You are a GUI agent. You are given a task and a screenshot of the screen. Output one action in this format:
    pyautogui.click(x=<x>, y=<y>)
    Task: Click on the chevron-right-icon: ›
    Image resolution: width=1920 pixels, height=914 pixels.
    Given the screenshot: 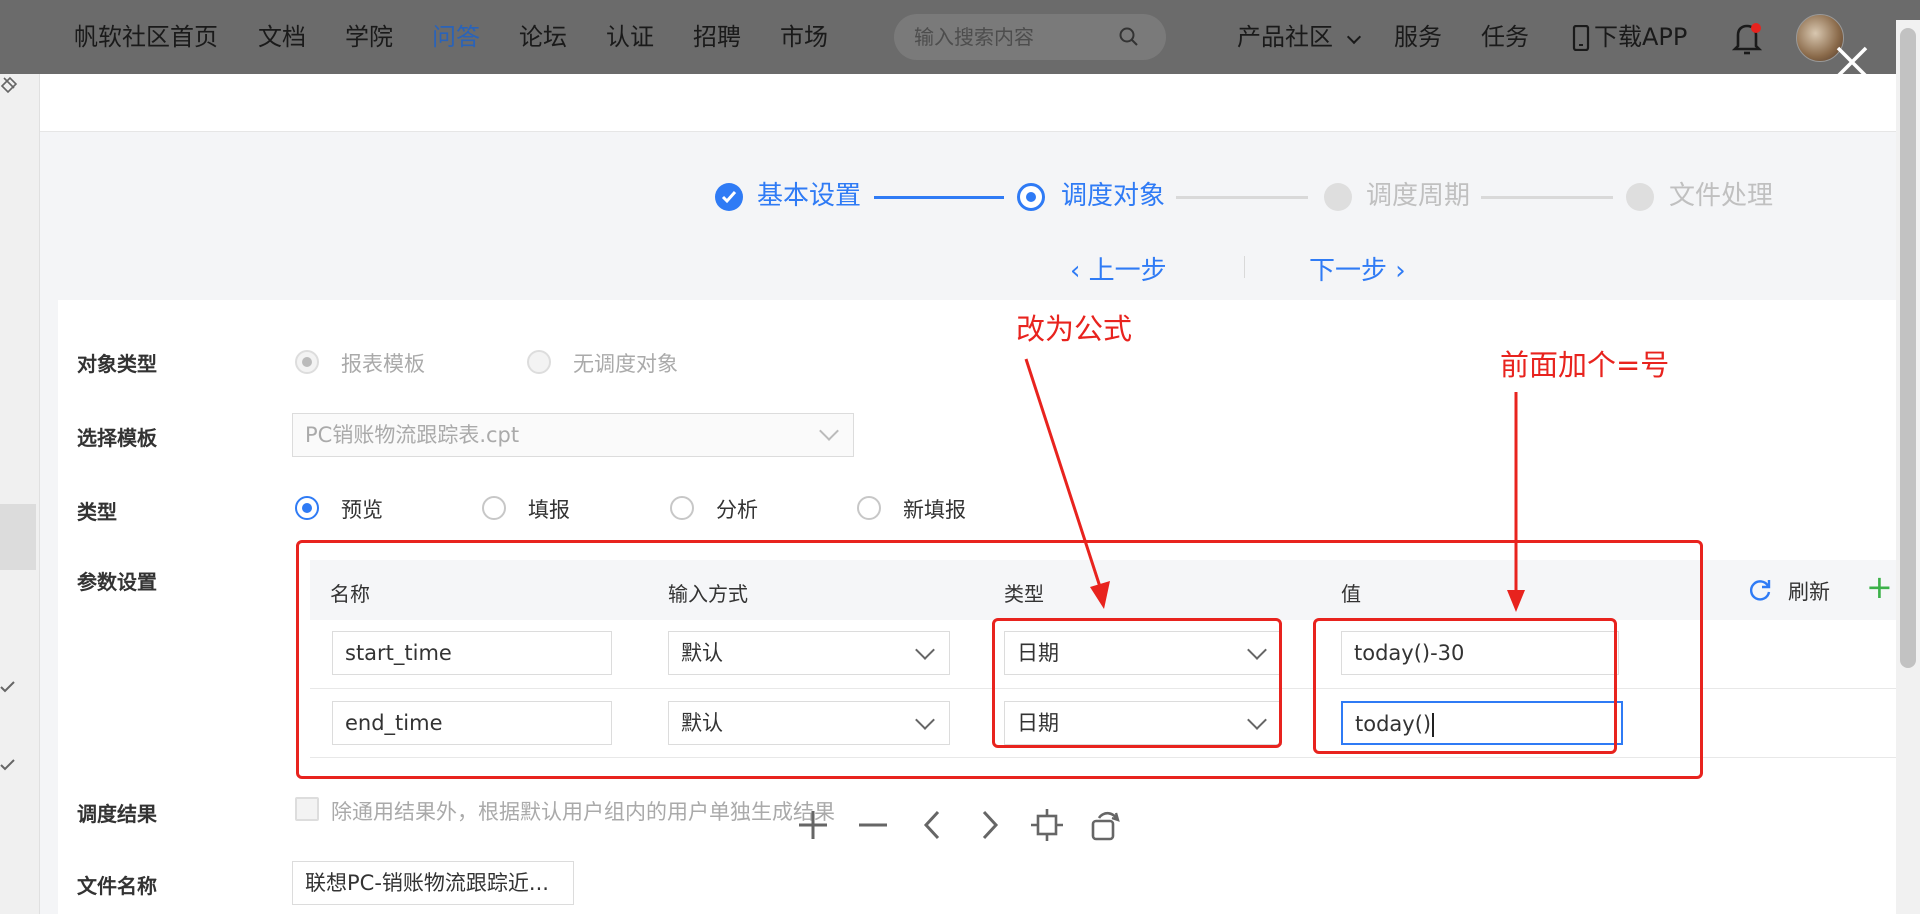 What is the action you would take?
    pyautogui.click(x=1396, y=271)
    